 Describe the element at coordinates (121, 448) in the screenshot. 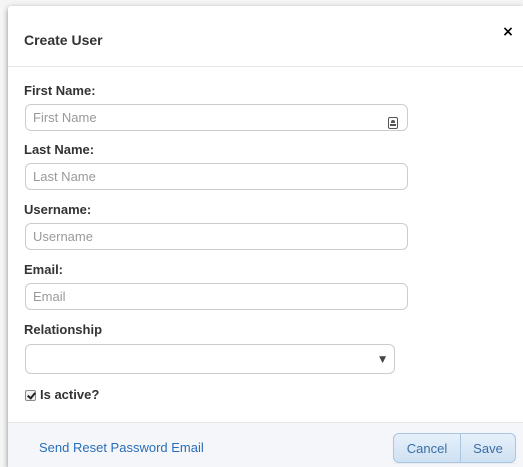

I see `send-reset-password-link: Send Reset Password Email` at that location.